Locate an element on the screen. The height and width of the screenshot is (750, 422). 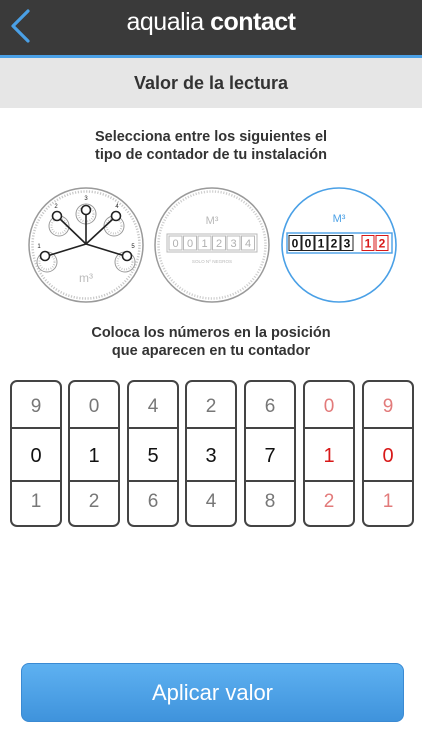
dial-meter-option: 3 2 4 1 5 m³ is located at coordinates (86, 245).